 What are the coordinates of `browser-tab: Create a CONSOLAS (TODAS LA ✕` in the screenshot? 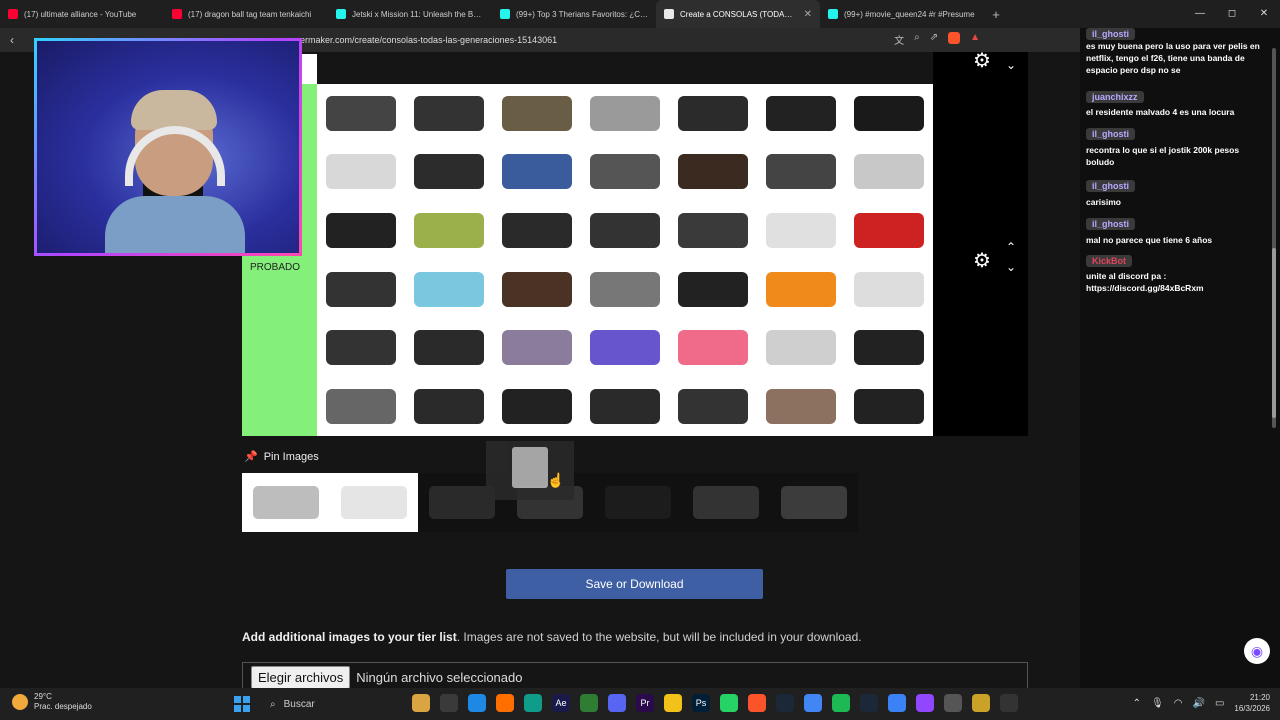 It's located at (738, 14).